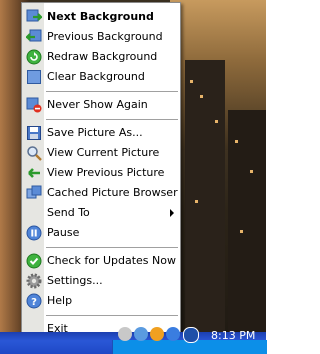 Image resolution: width=320 pixels, height=354 pixels. Describe the element at coordinates (101, 233) in the screenshot. I see `menu-item-pause: Pause` at that location.